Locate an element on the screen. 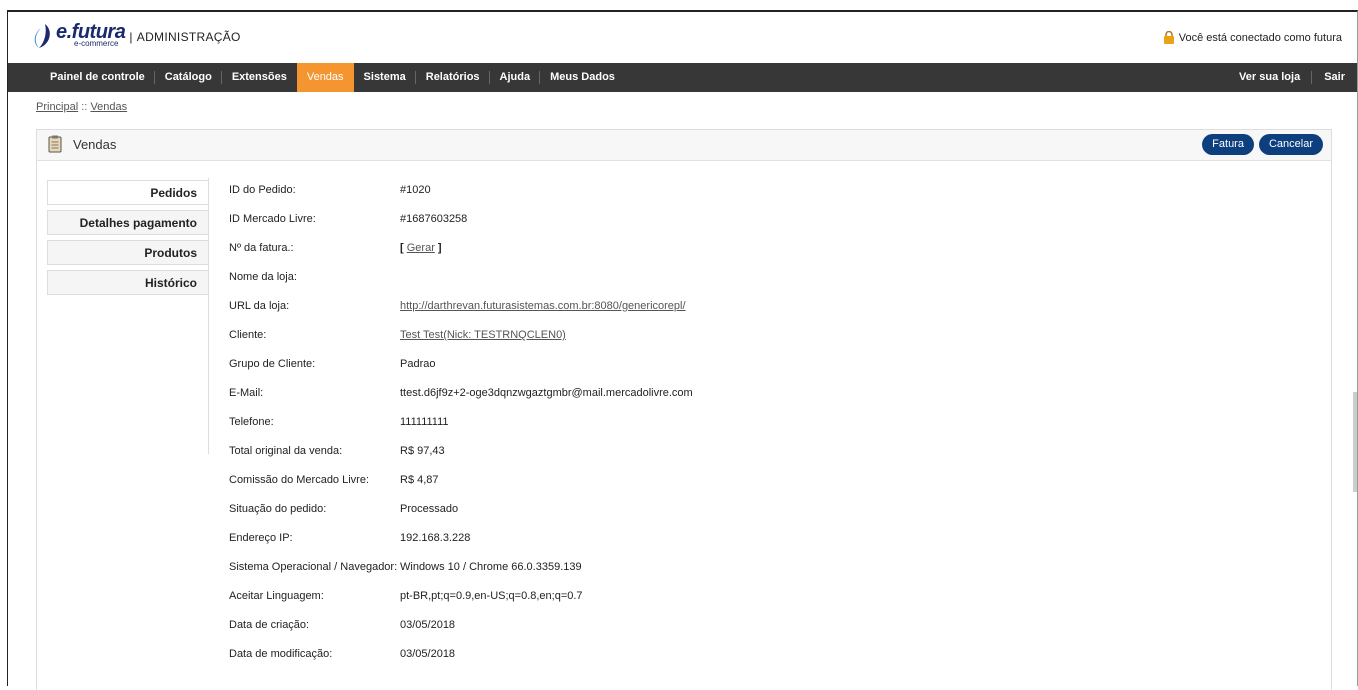  menu-item-ajuda: Ajuda is located at coordinates (515, 77).